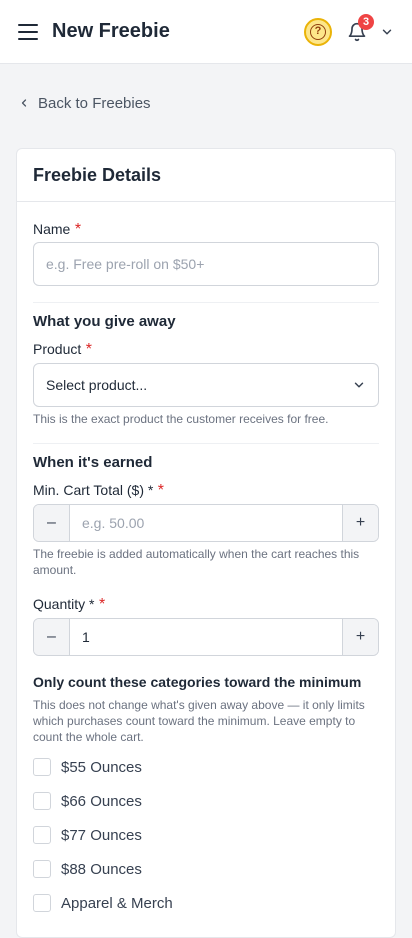 The height and width of the screenshot is (938, 412). What do you see at coordinates (101, 835) in the screenshot?
I see `category-label: $77 Ounces` at bounding box center [101, 835].